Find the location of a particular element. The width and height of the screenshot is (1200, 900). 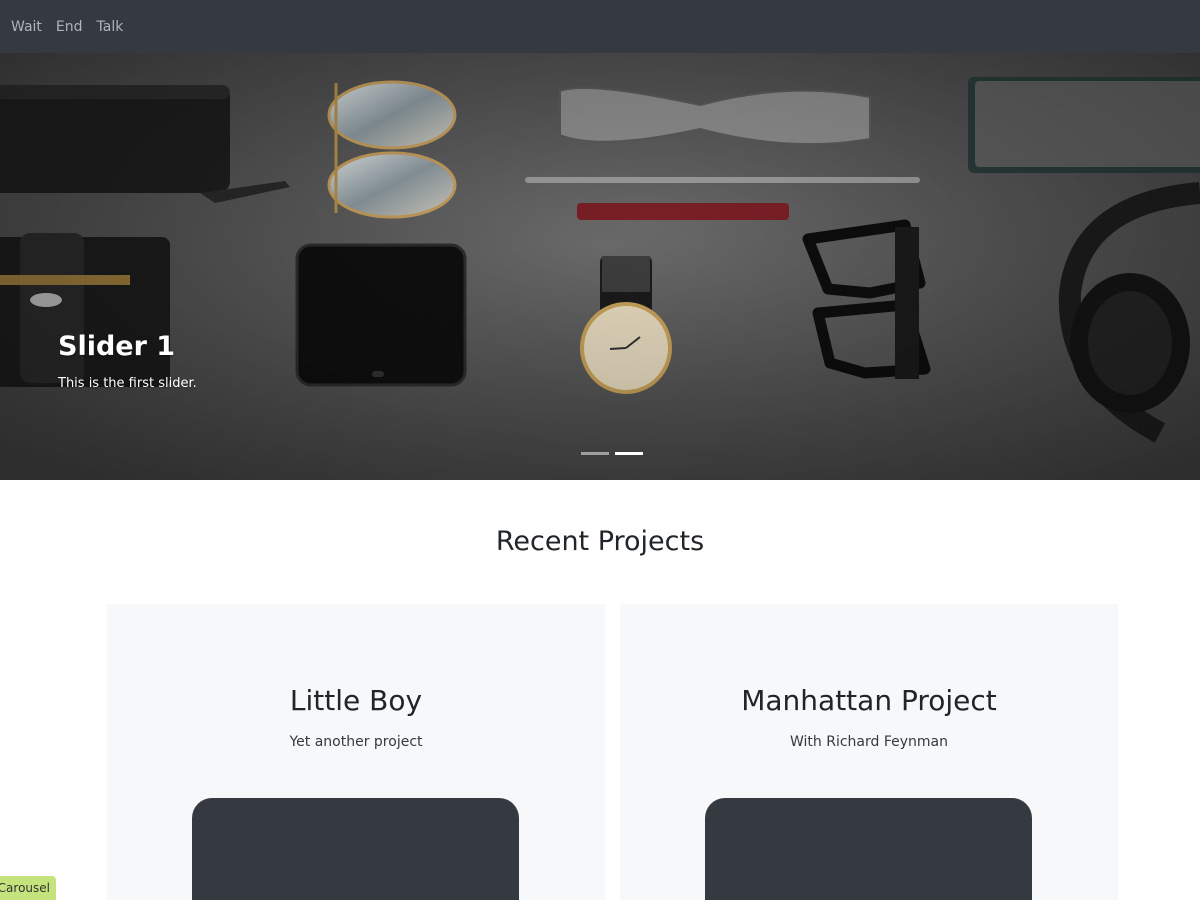

carousel-badge: Carousel is located at coordinates (28, 888).